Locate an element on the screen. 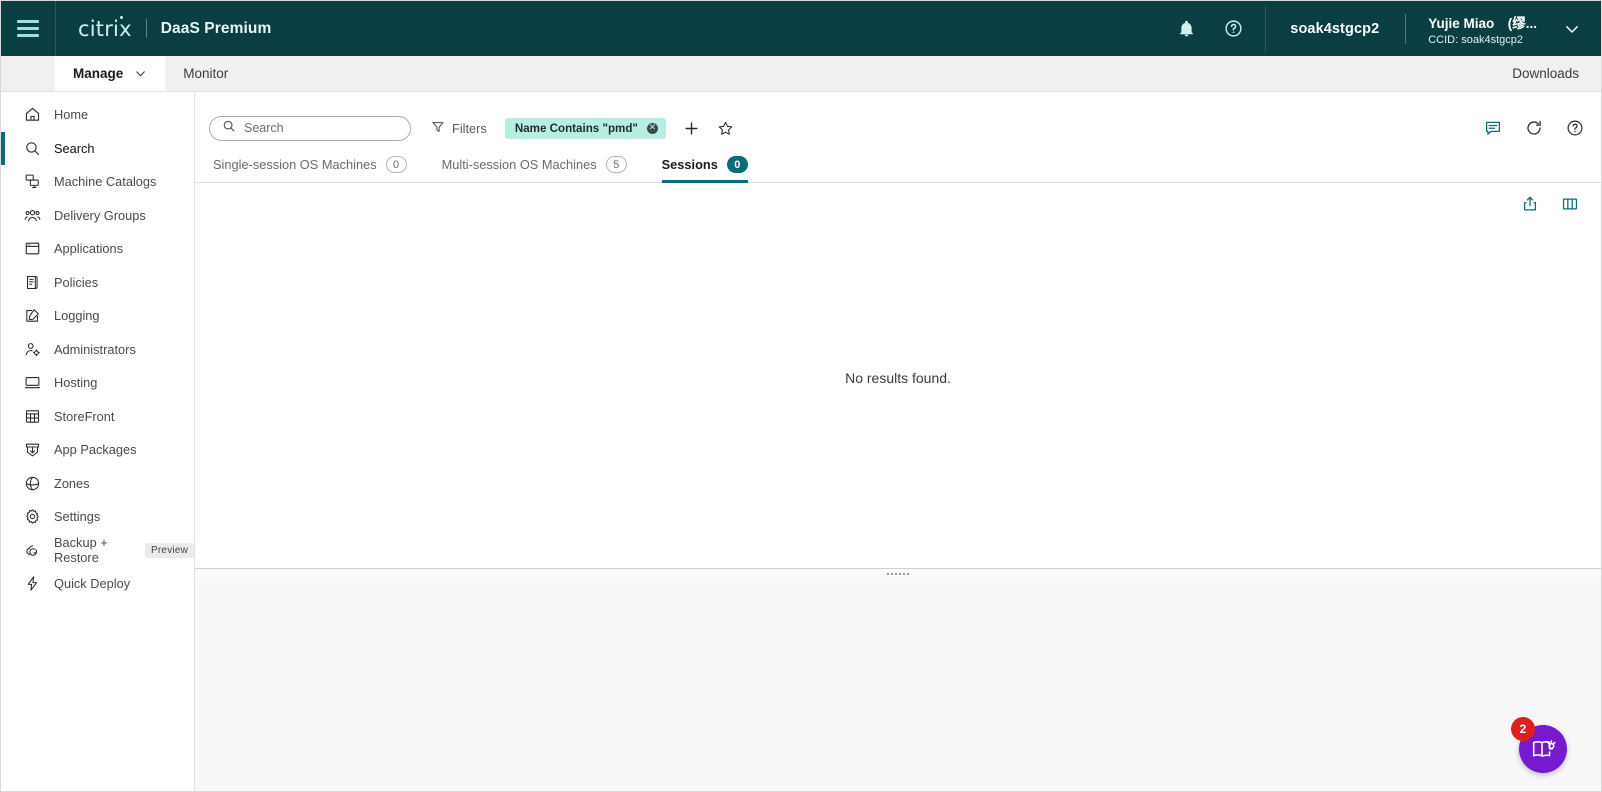 The width and height of the screenshot is (1602, 792). refresh-icon is located at coordinates (1534, 128).